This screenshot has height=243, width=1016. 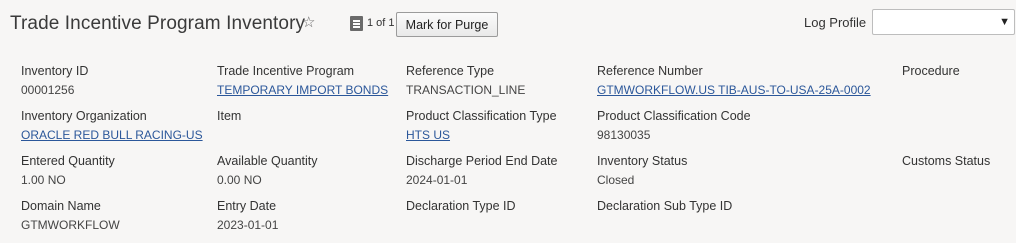 What do you see at coordinates (450, 71) in the screenshot?
I see `field-label: Reference Type` at bounding box center [450, 71].